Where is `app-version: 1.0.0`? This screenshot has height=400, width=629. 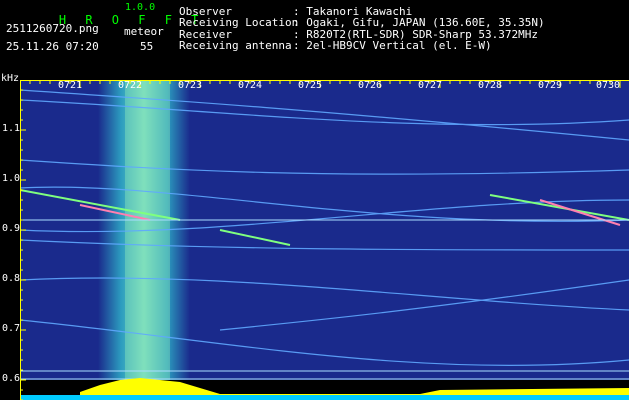
app-version: 1.0.0 is located at coordinates (140, 7).